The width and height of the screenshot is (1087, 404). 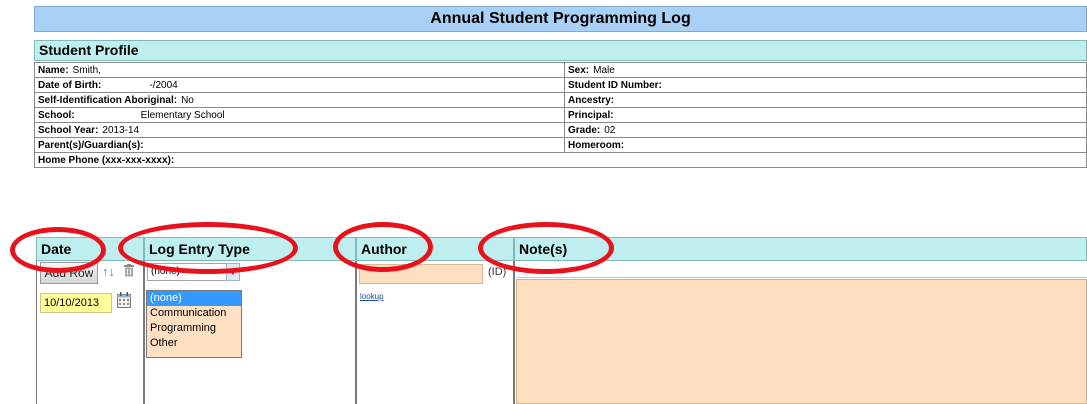 I want to click on sort-arrows-icon: ↑↓, so click(x=108, y=271).